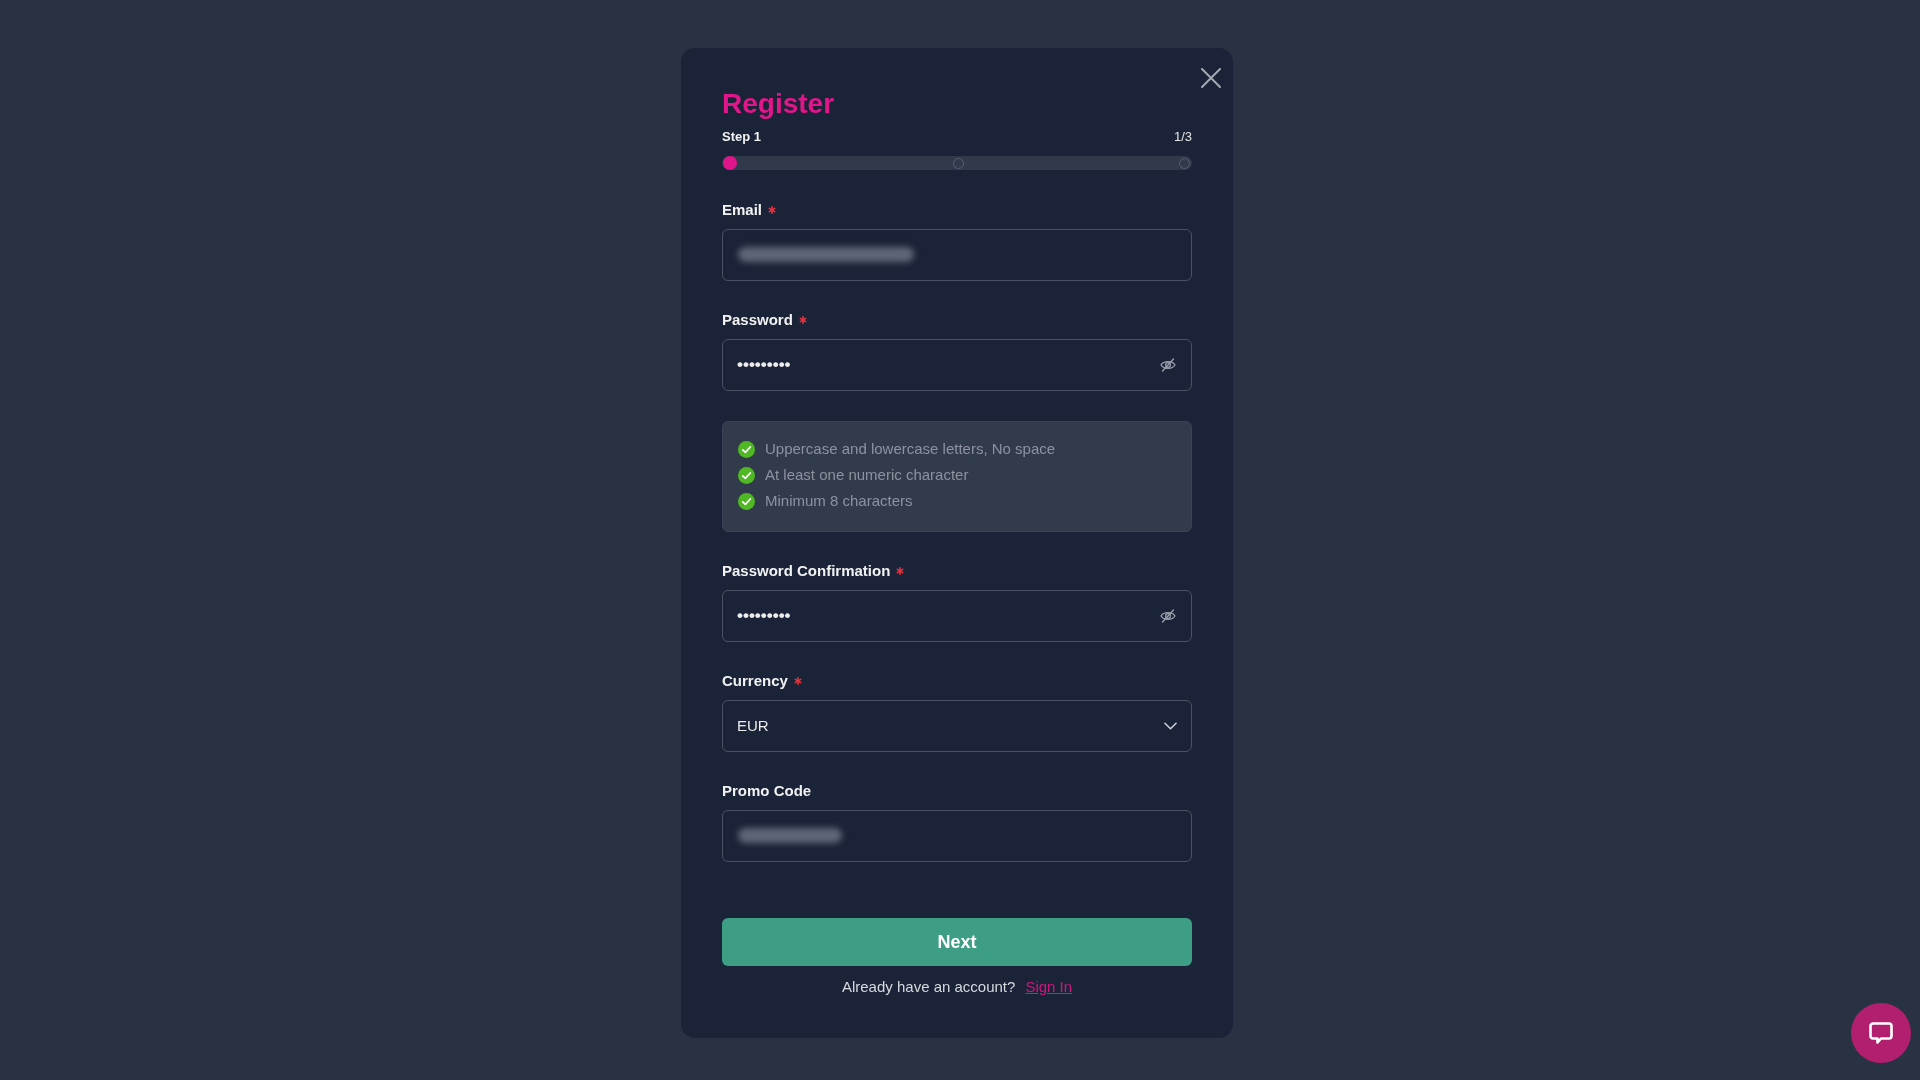  What do you see at coordinates (1170, 726) in the screenshot?
I see `chevron-down-icon` at bounding box center [1170, 726].